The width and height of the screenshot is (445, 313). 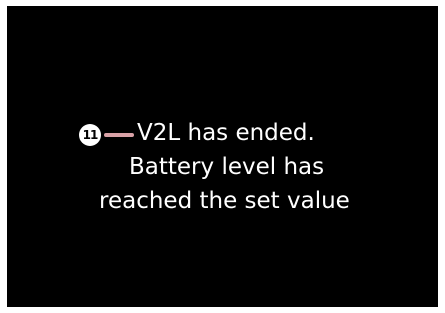 What do you see at coordinates (90, 135) in the screenshot?
I see `callout-number-badge: 11` at bounding box center [90, 135].